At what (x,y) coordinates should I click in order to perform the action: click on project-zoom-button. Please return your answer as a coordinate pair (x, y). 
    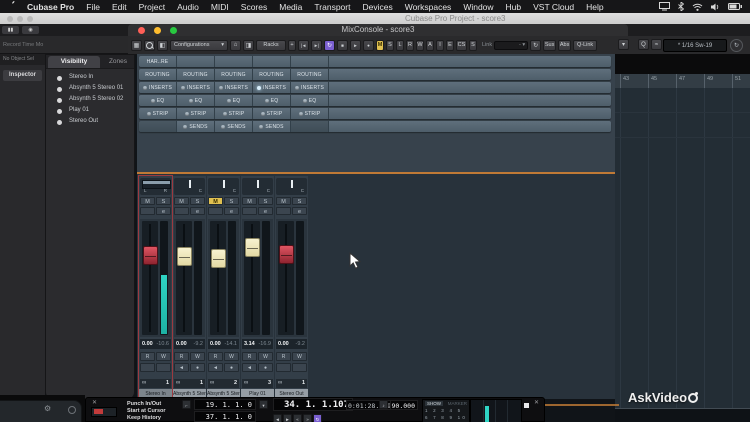
    Looking at the image, I should click on (30, 19).